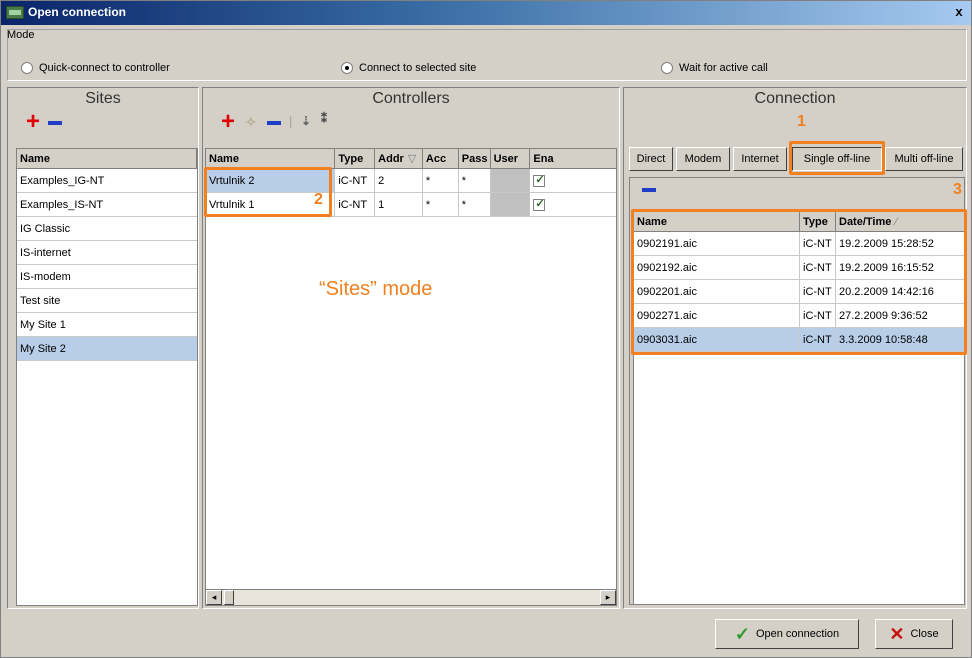 The height and width of the screenshot is (658, 972). What do you see at coordinates (959, 12) in the screenshot?
I see `close-window-button: x` at bounding box center [959, 12].